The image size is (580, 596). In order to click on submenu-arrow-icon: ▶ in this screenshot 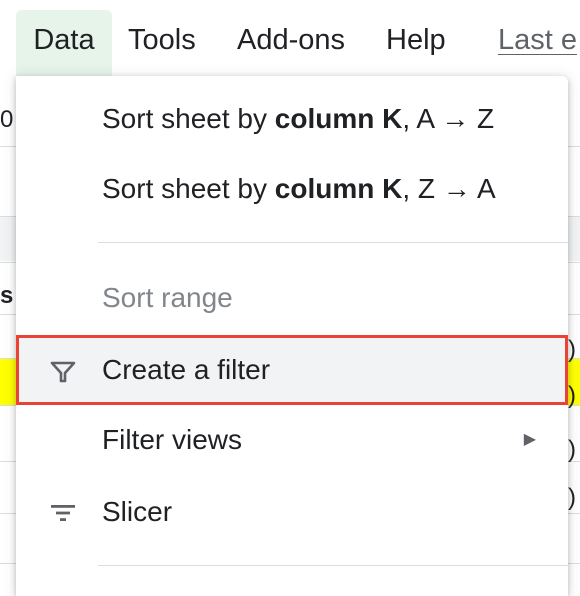, I will do `click(529, 439)`.